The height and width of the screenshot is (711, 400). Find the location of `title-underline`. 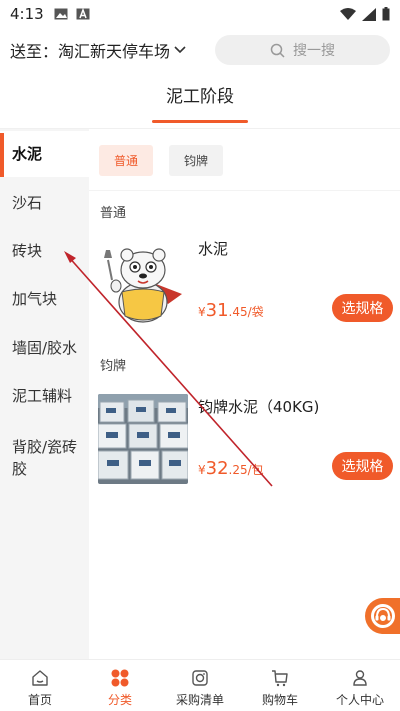

title-underline is located at coordinates (200, 121).